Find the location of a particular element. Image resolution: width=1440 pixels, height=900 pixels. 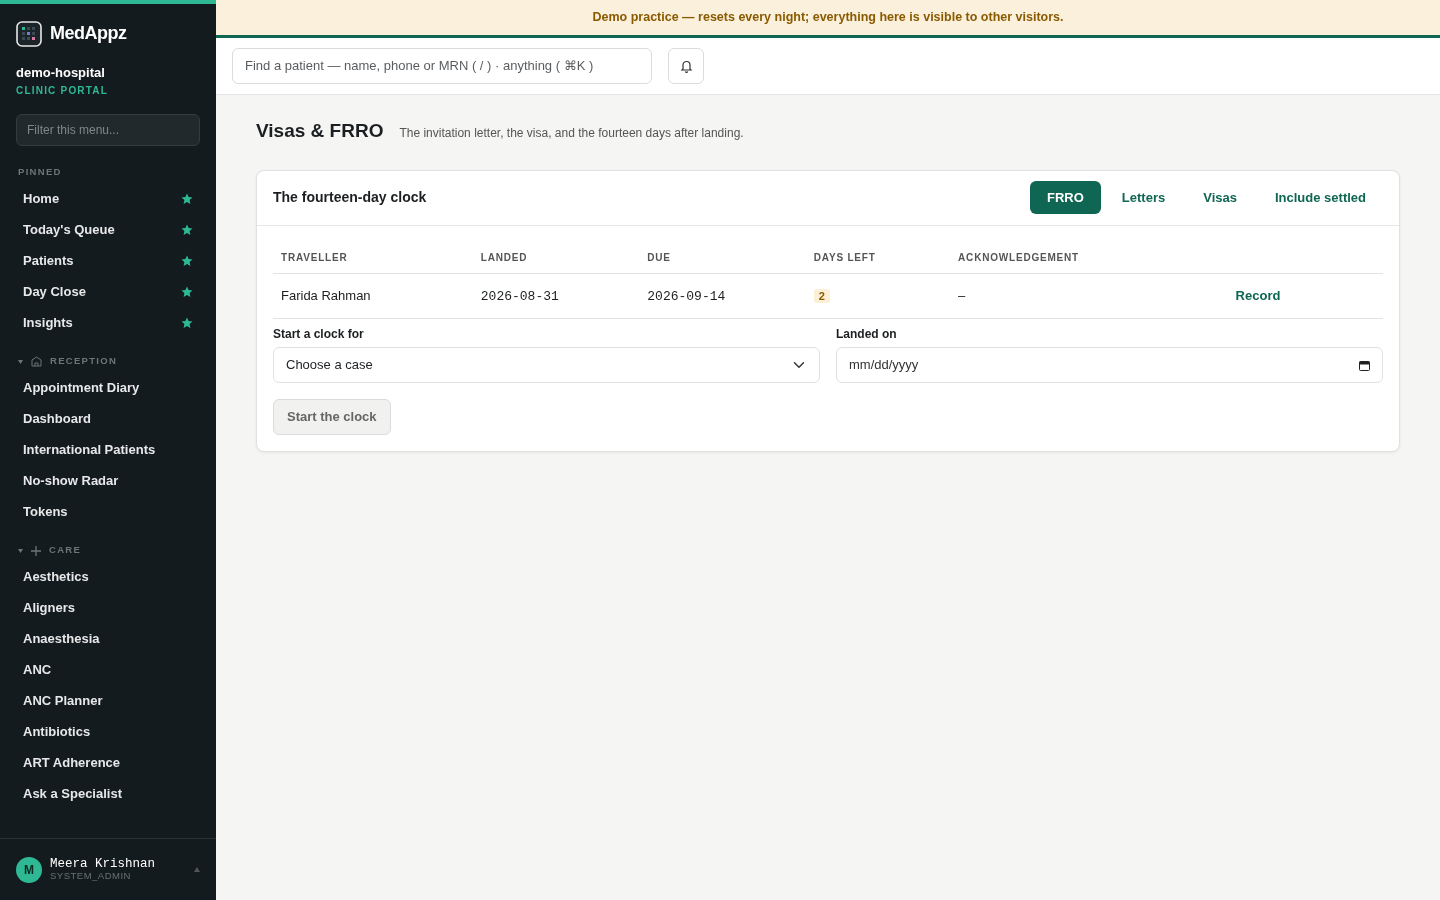

landed-date: 2026-08-31 is located at coordinates (519, 296).